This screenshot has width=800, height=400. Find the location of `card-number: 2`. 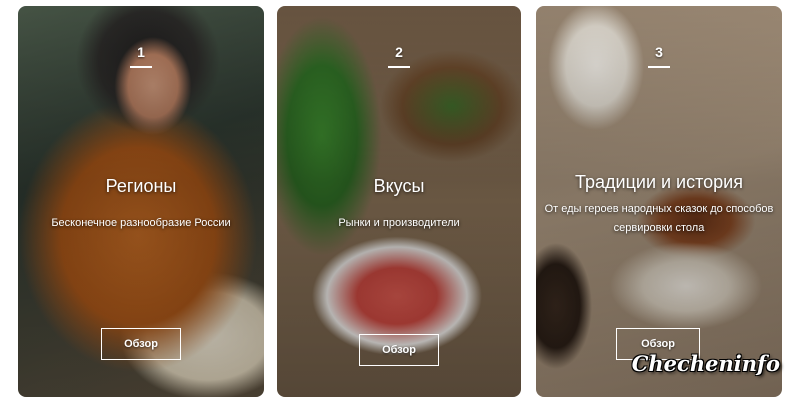

card-number: 2 is located at coordinates (399, 52).